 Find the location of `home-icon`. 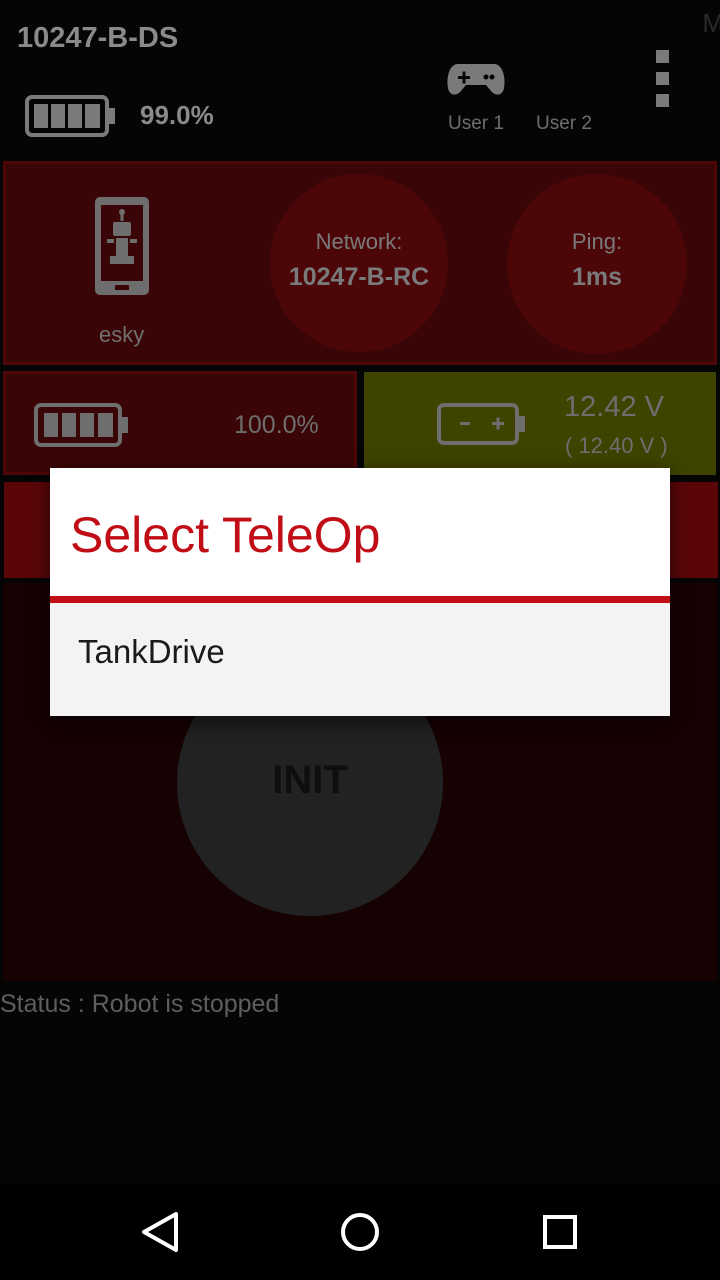

home-icon is located at coordinates (360, 1232).